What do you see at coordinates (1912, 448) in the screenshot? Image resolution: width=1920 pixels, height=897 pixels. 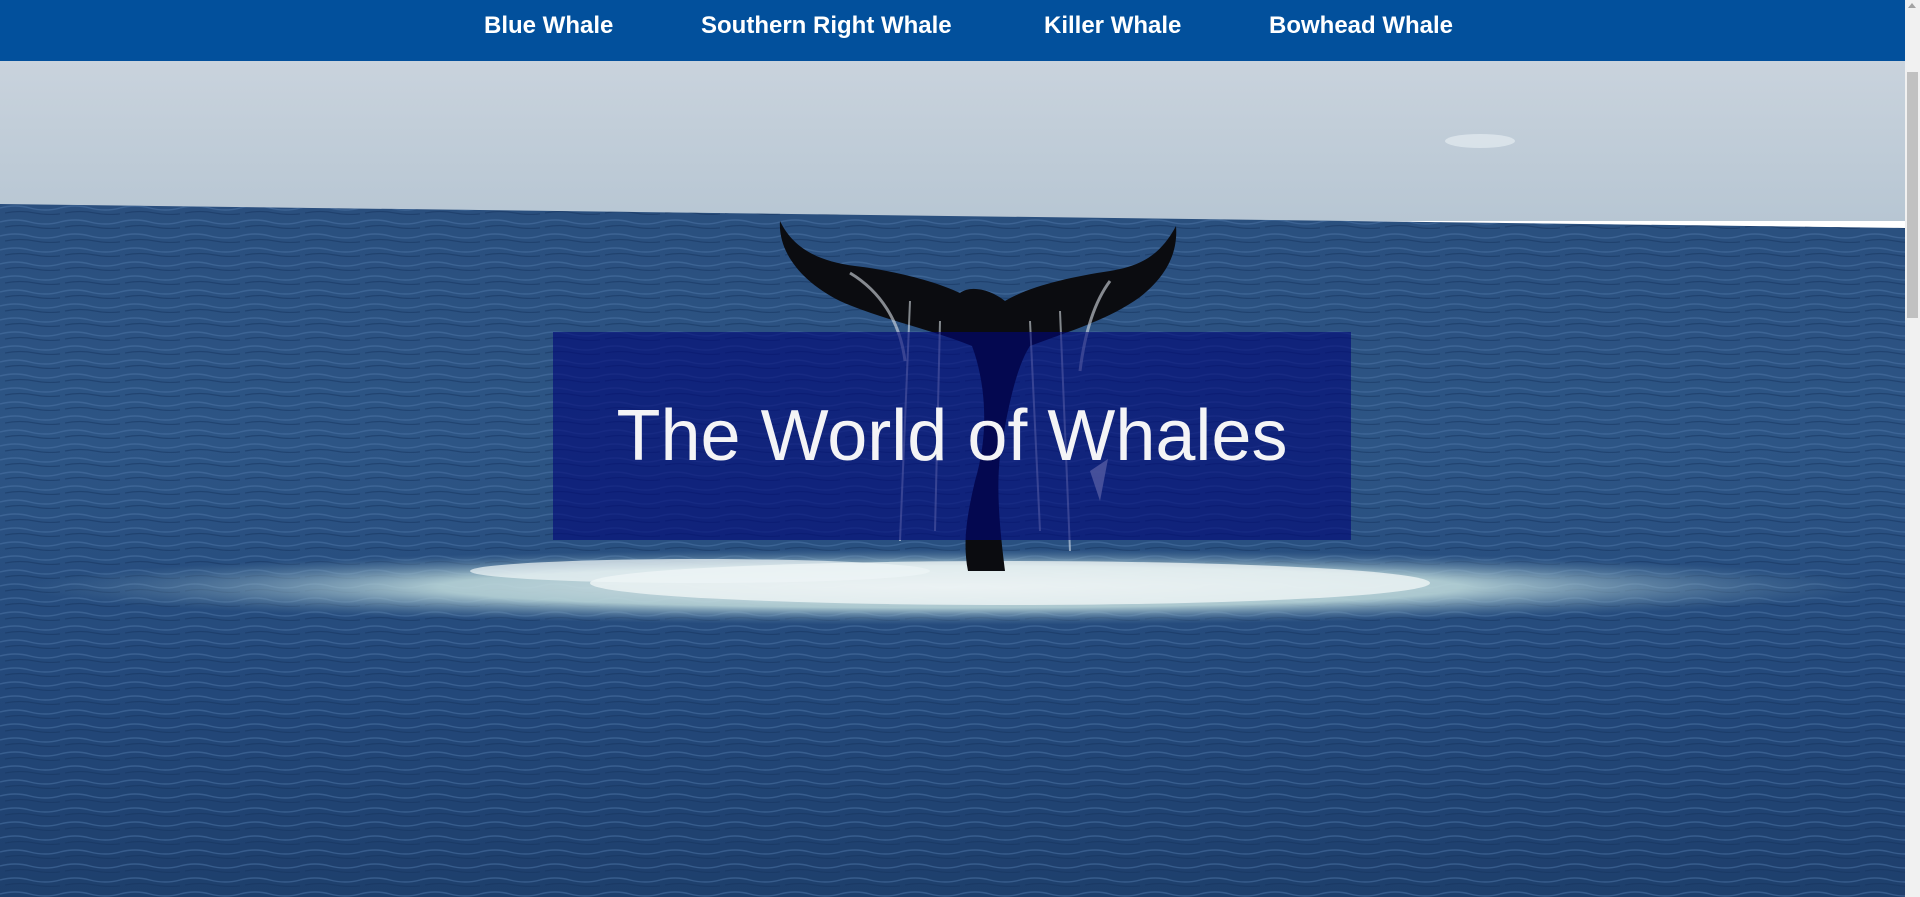 I see `vertical-scrollbar` at bounding box center [1912, 448].